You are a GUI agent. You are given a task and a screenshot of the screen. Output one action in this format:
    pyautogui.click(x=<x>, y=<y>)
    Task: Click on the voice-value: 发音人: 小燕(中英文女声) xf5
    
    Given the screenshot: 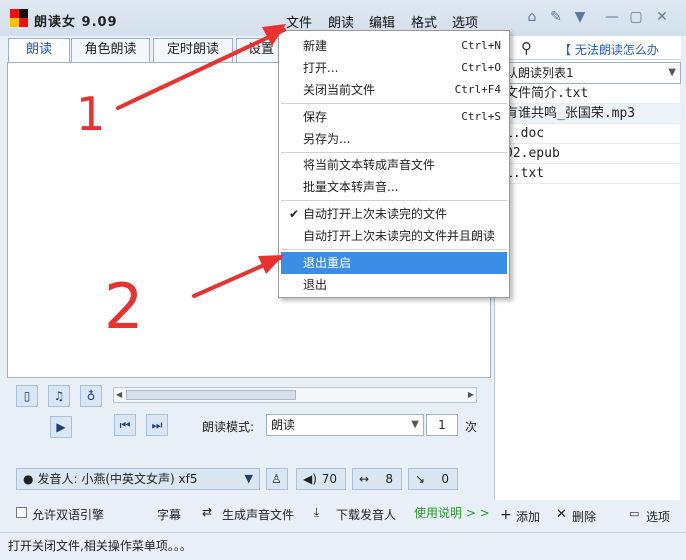 What is the action you would take?
    pyautogui.click(x=117, y=479)
    